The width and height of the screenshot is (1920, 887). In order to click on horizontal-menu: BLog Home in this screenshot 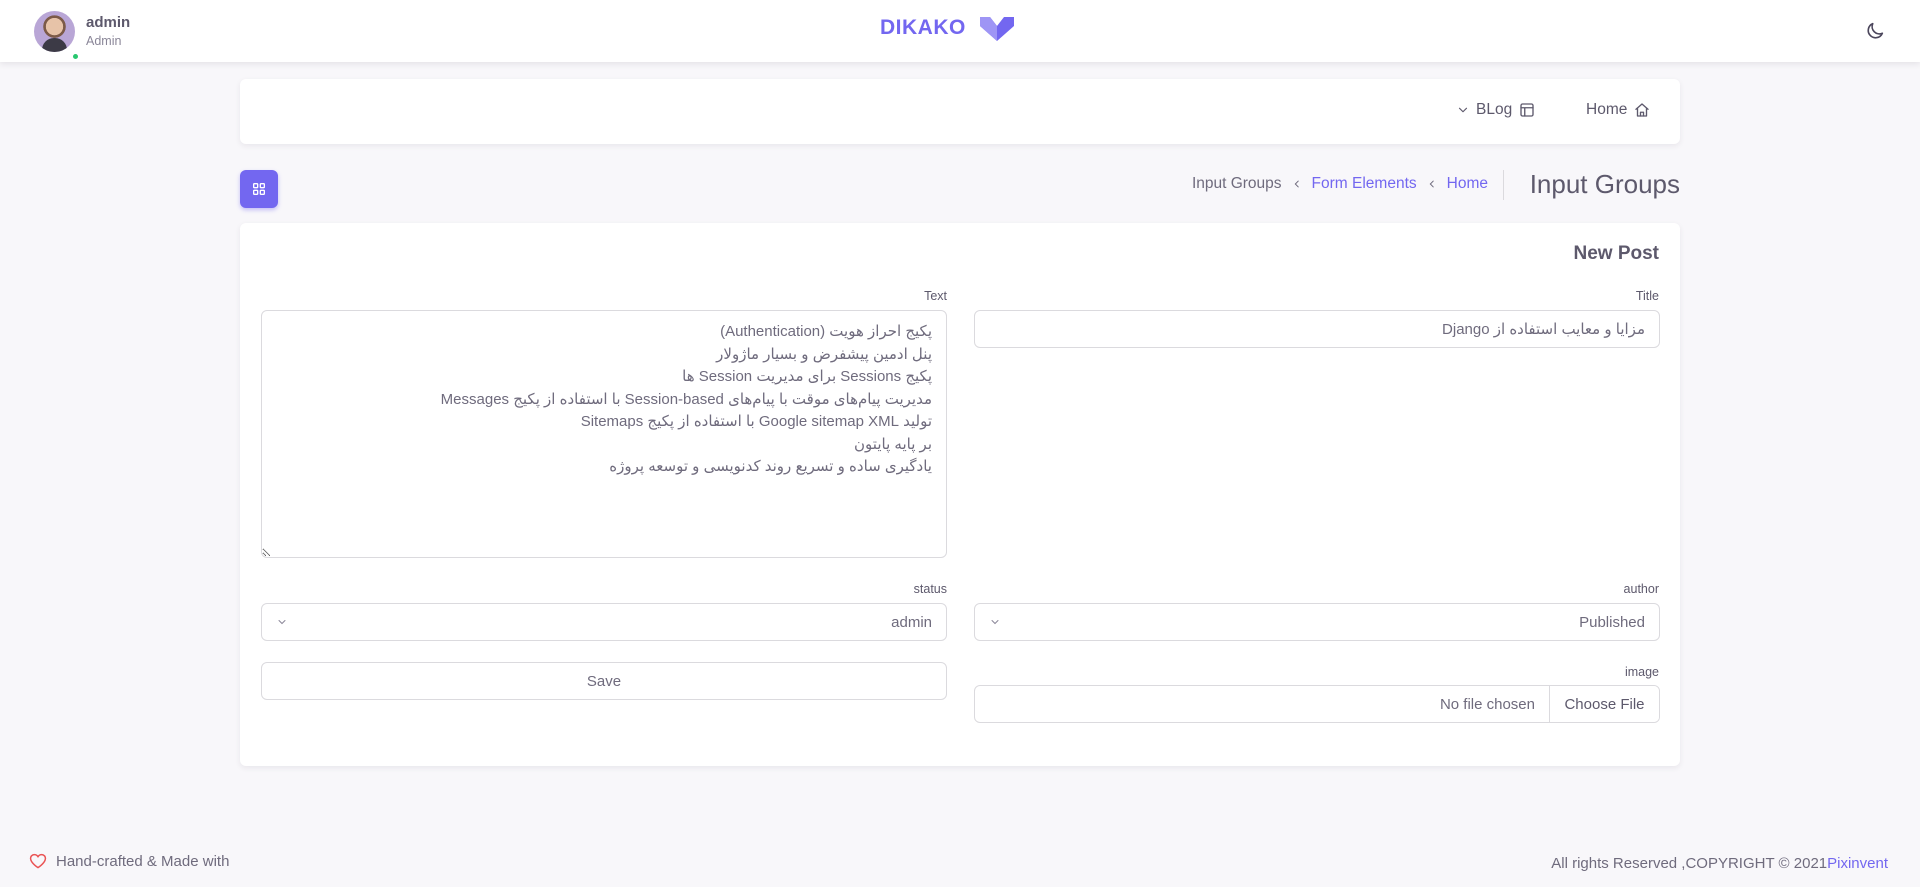, I will do `click(960, 111)`.